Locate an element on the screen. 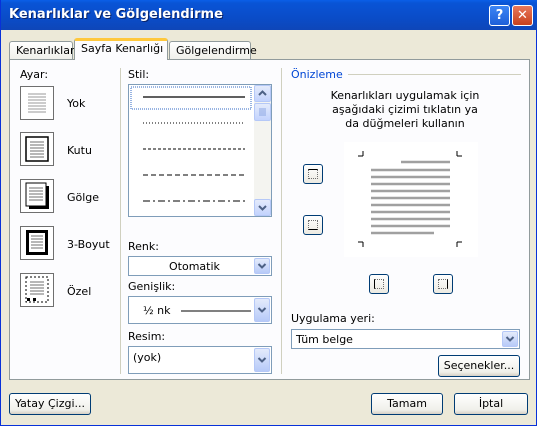 Image resolution: width=537 pixels, height=426 pixels. setting-none-icon is located at coordinates (37, 103).